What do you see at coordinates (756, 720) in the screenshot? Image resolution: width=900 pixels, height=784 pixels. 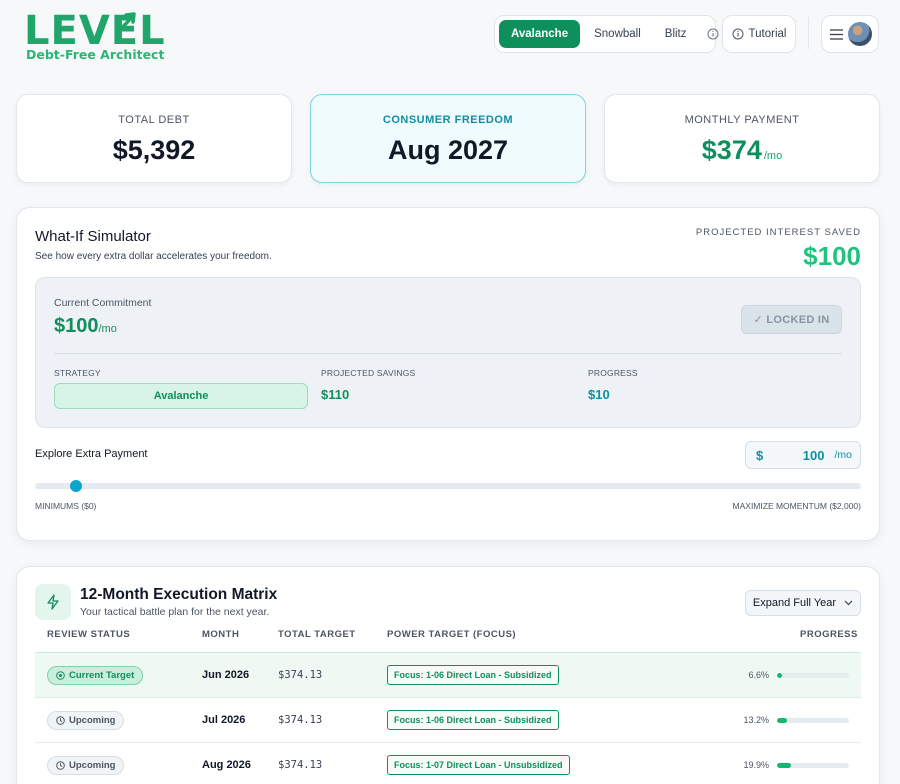 I see `row-progress-percent: 13.2%` at bounding box center [756, 720].